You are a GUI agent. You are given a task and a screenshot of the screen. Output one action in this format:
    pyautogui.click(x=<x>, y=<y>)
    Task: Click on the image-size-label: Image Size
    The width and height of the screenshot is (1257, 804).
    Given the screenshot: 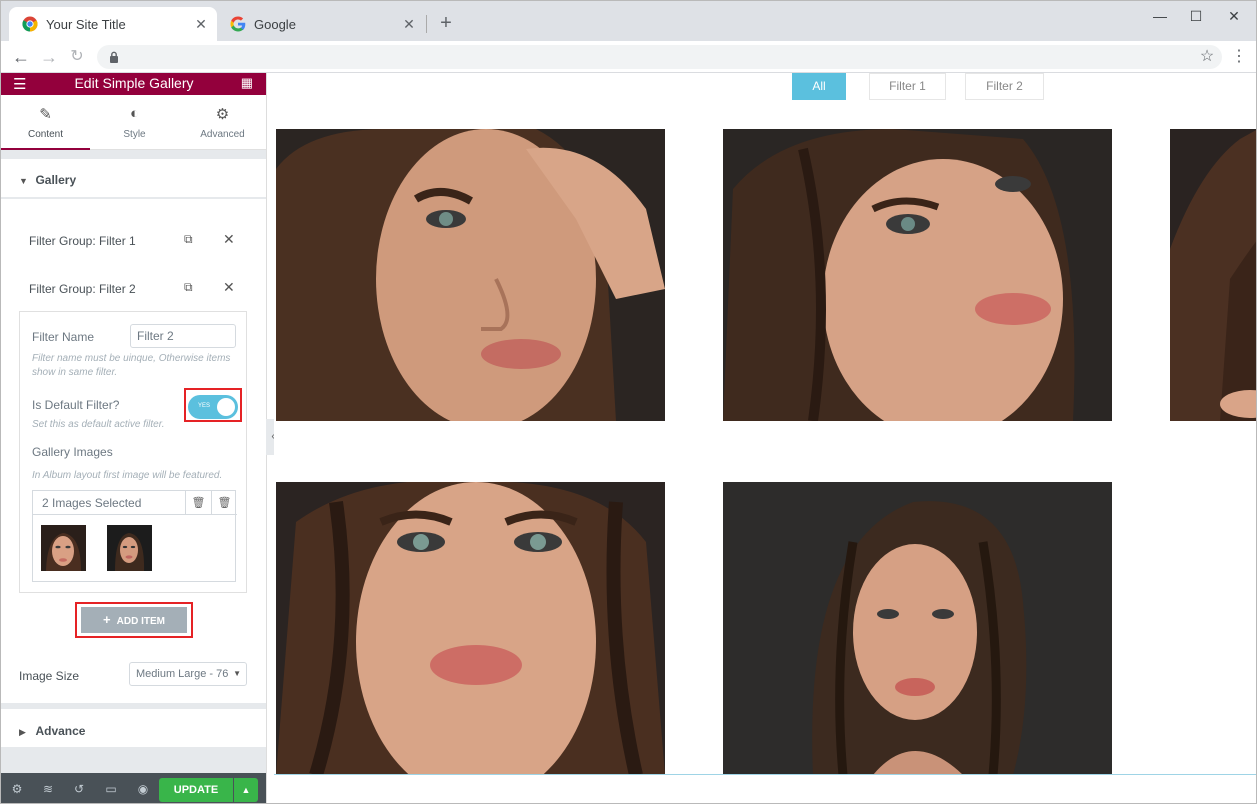 What is the action you would take?
    pyautogui.click(x=49, y=676)
    